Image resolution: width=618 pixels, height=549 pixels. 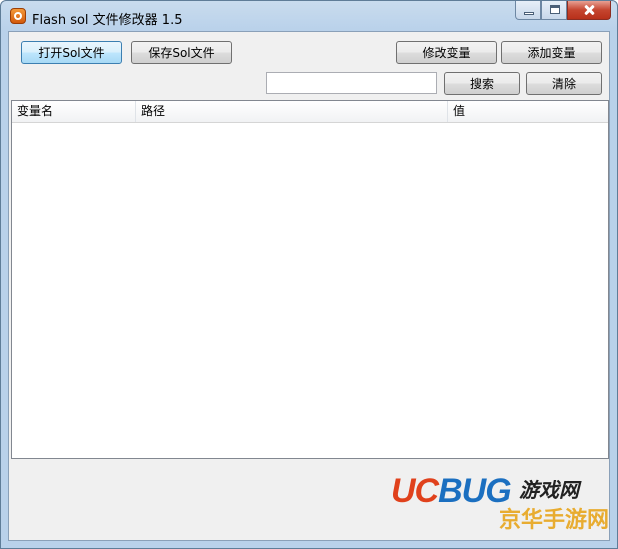 I want to click on search-button: 搜索, so click(x=482, y=83).